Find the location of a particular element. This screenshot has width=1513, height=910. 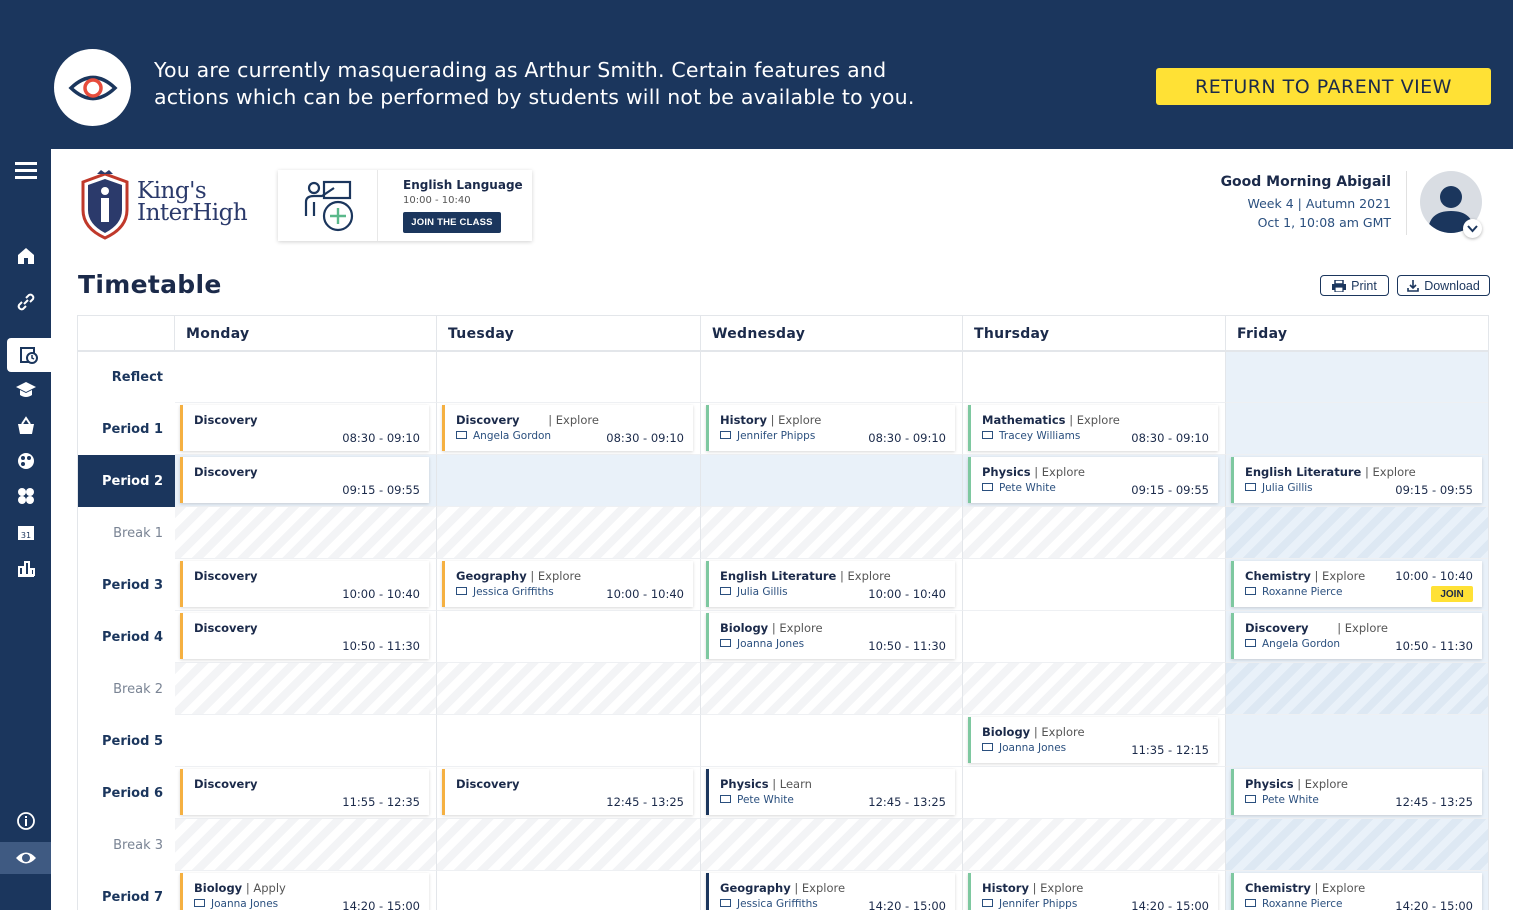

day-header-thursday: Thursday is located at coordinates (1094, 334).